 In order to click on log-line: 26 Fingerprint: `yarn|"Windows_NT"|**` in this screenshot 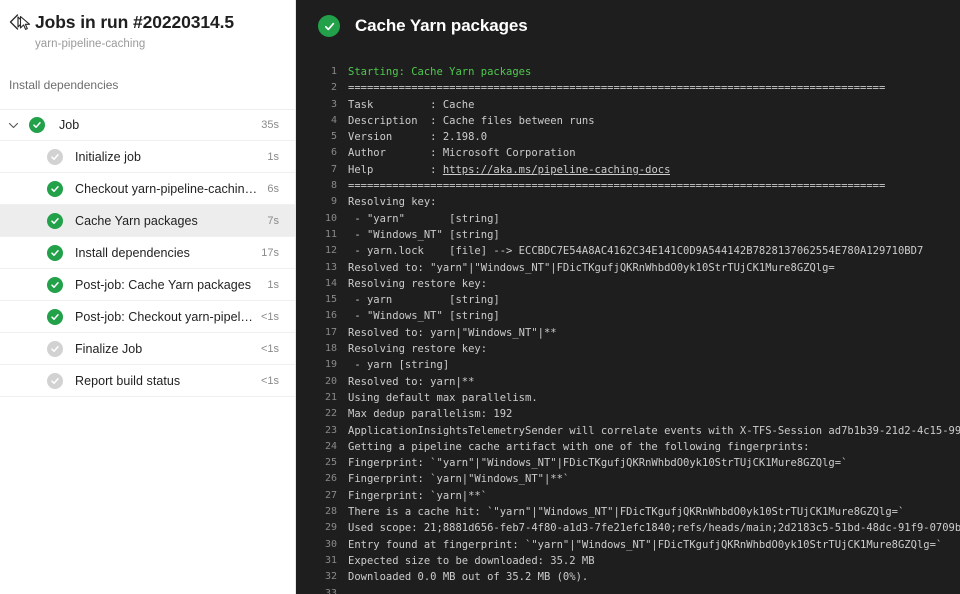, I will do `click(628, 479)`.